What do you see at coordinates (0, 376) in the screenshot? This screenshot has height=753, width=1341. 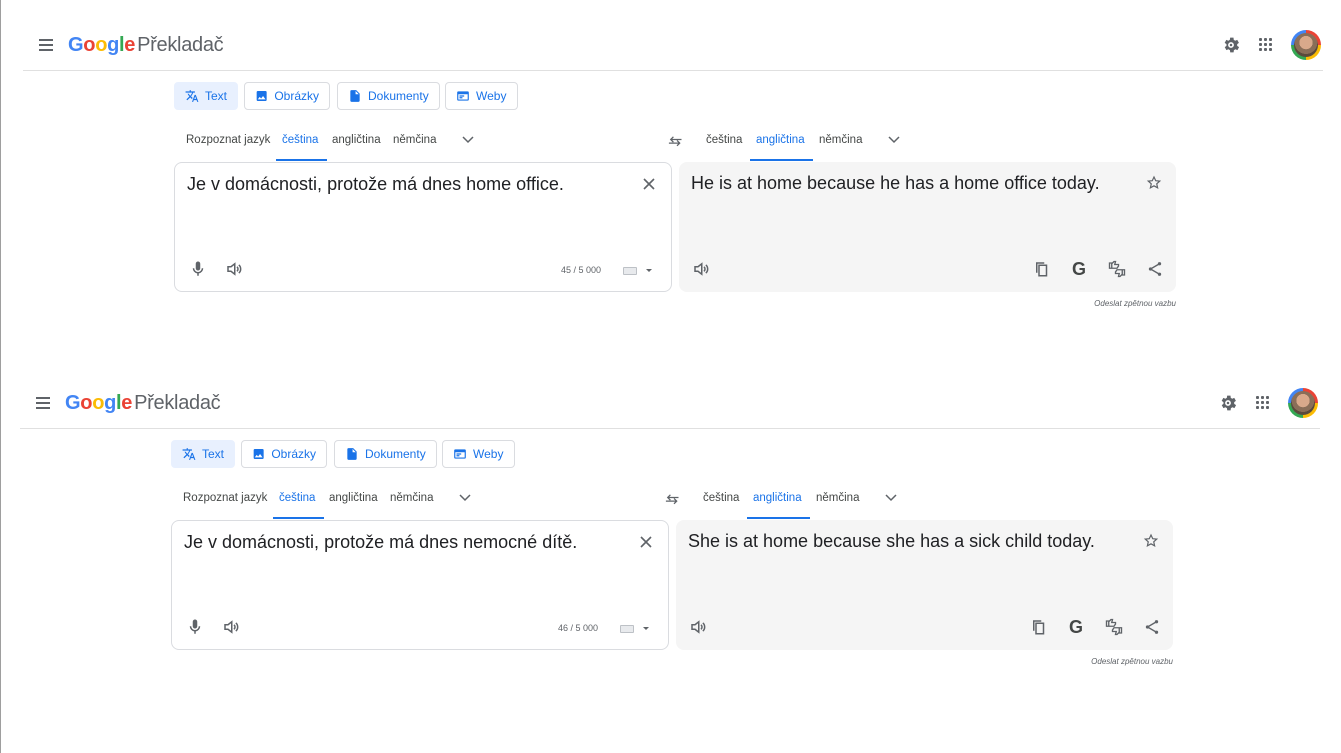 I see `window-left-border` at bounding box center [0, 376].